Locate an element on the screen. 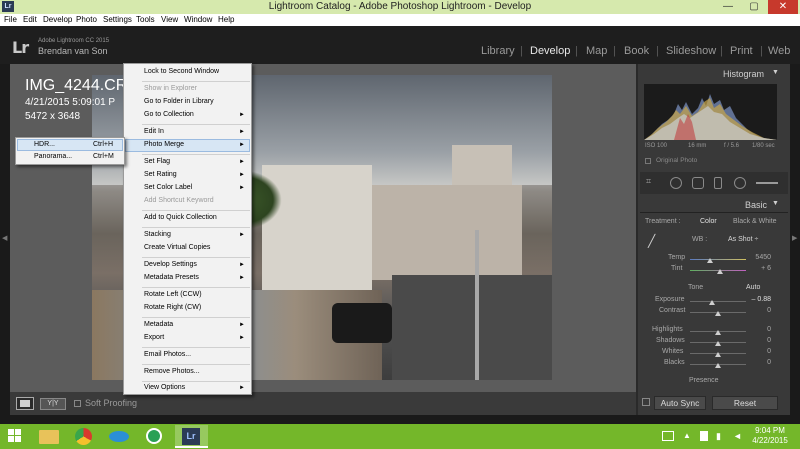 The image size is (800, 449). volume-icon: ◄ is located at coordinates (739, 436).